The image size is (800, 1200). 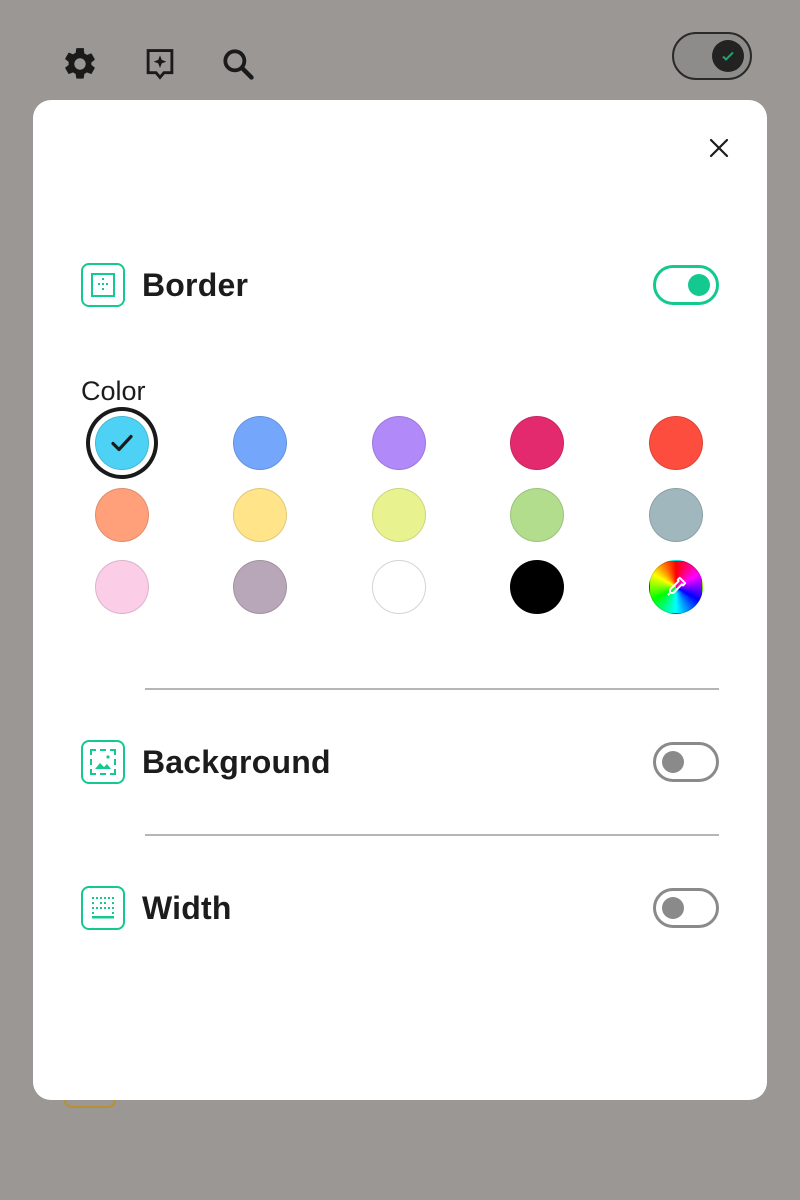 I want to click on border-title: Border, so click(x=195, y=284).